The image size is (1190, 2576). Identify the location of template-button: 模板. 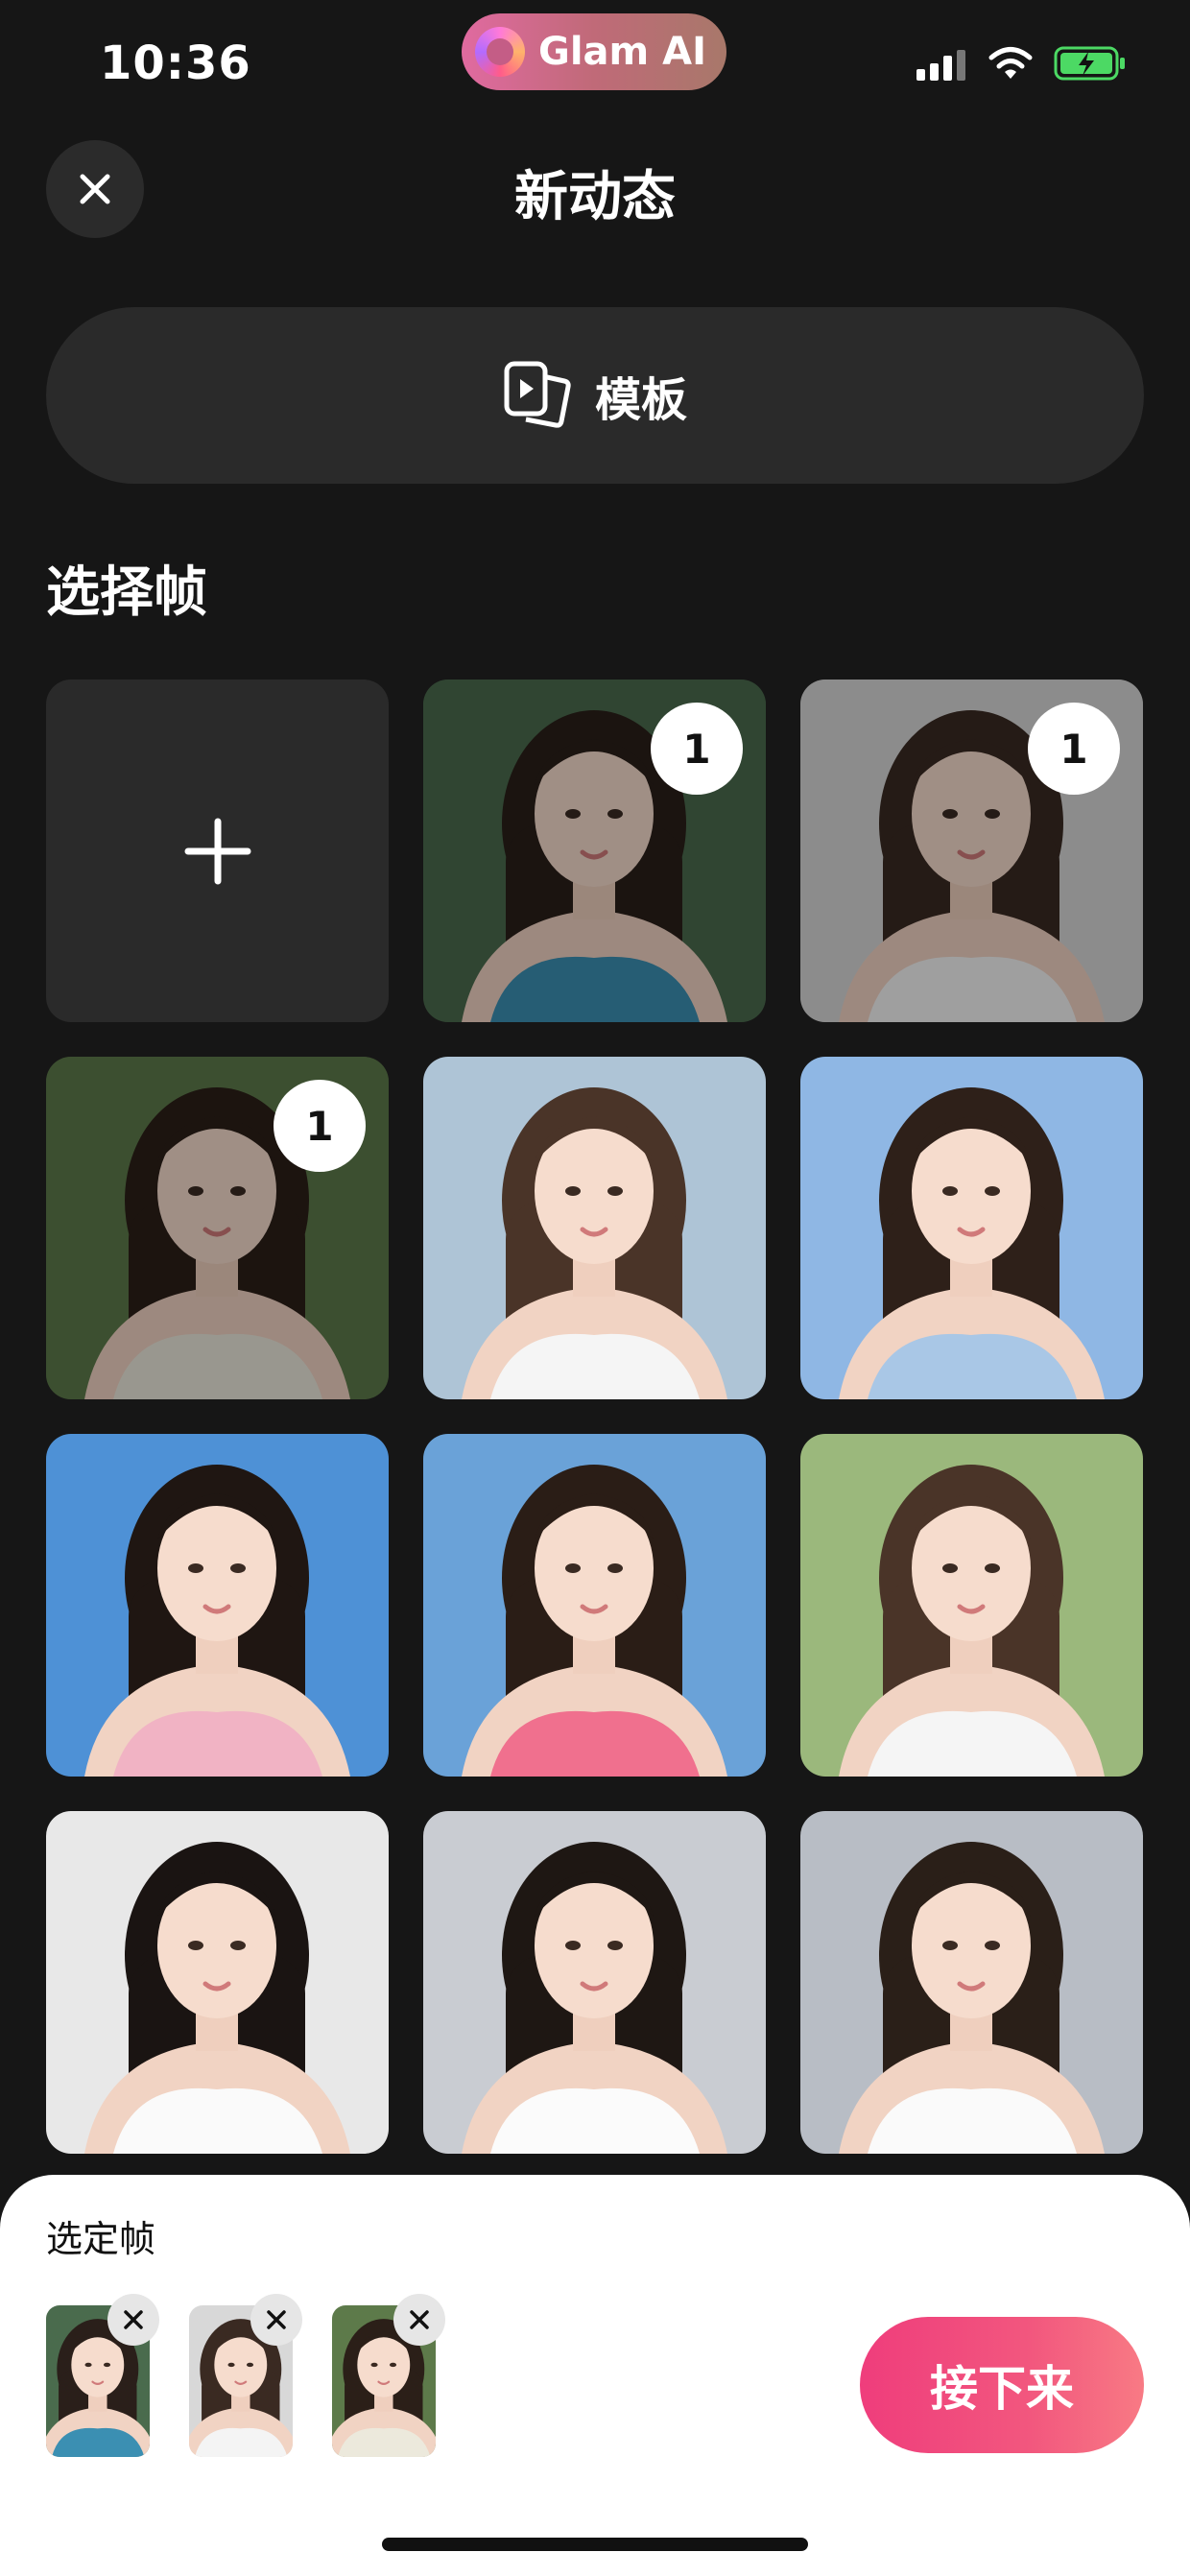
(595, 395).